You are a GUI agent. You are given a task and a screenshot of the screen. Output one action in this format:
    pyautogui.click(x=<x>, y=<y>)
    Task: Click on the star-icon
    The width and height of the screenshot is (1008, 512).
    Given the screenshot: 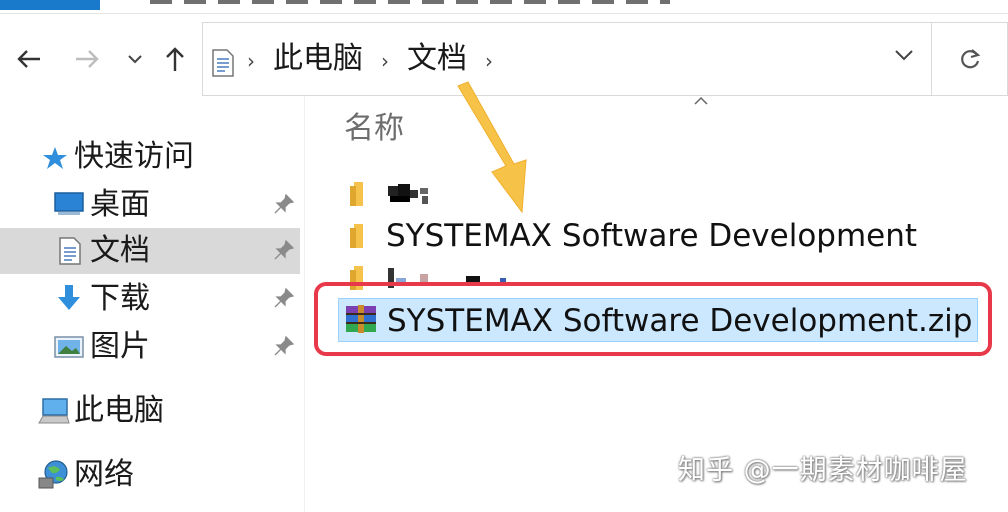 What is the action you would take?
    pyautogui.click(x=55, y=158)
    